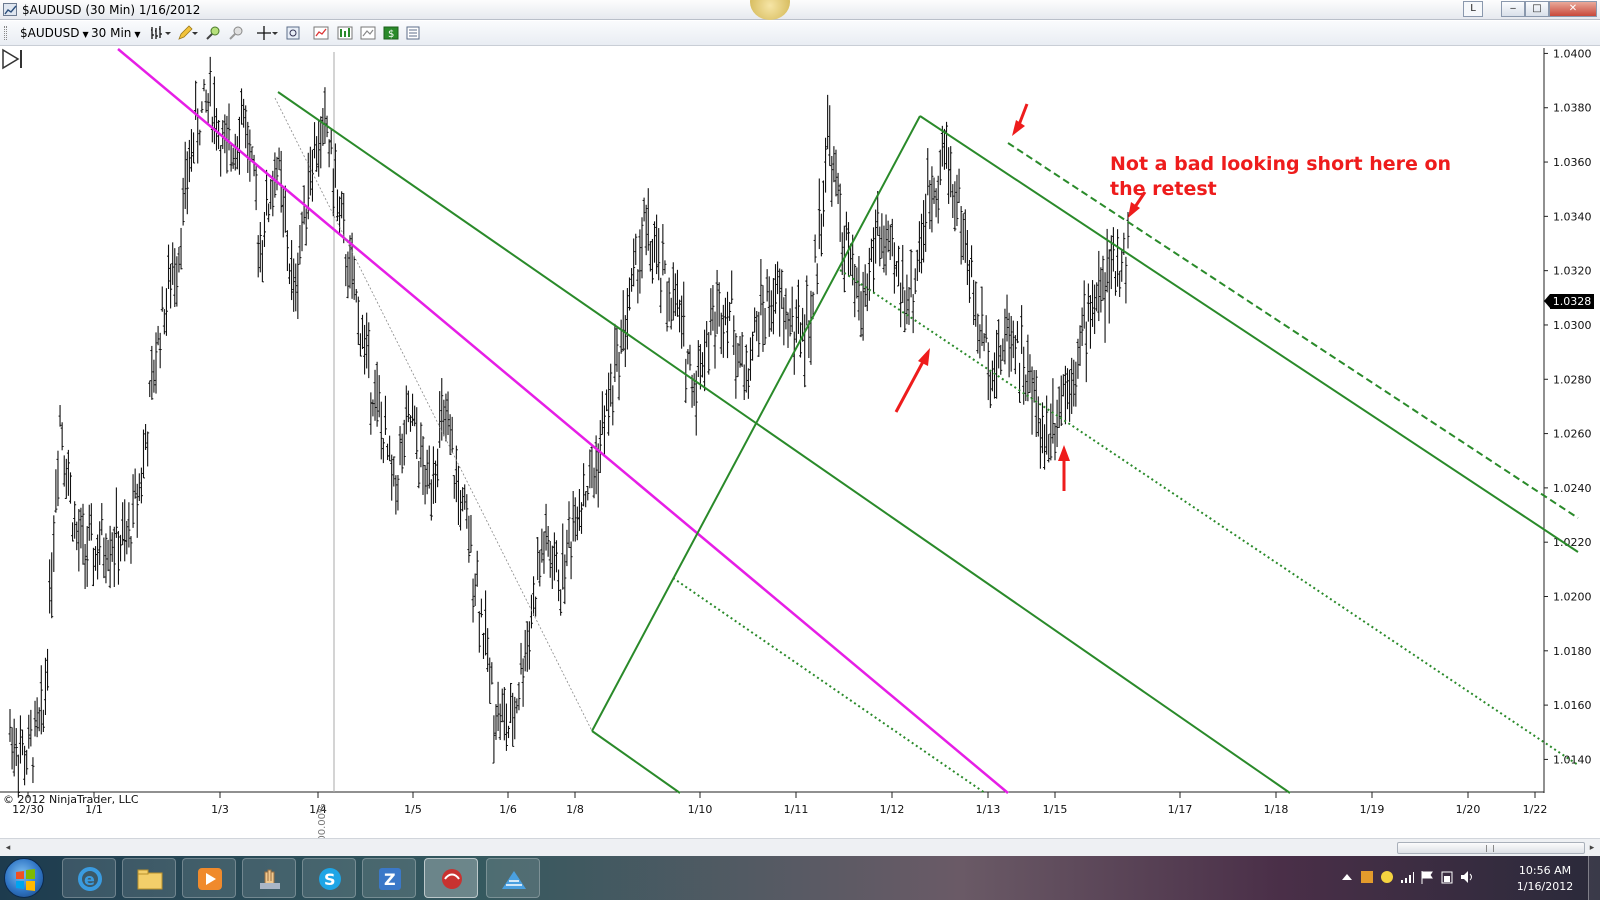  Describe the element at coordinates (1367, 877) in the screenshot. I see `tray-app-icon` at that location.